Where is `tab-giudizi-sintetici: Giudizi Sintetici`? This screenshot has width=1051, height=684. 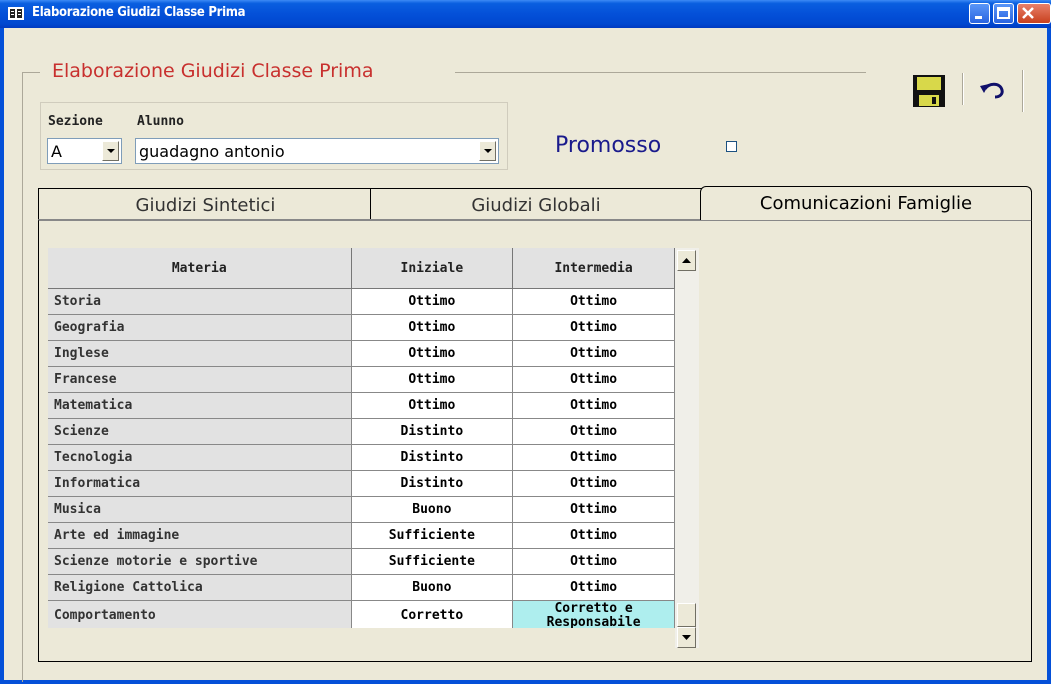
tab-giudizi-sintetici: Giudizi Sintetici is located at coordinates (205, 204).